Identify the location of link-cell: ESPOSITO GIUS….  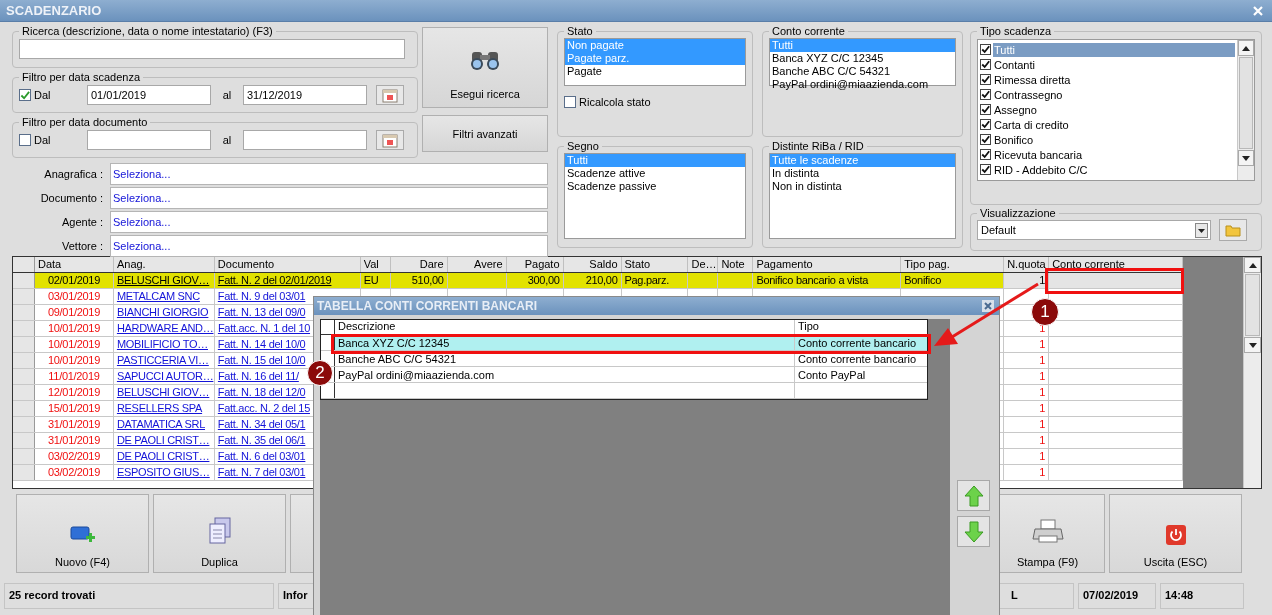
(164, 472).